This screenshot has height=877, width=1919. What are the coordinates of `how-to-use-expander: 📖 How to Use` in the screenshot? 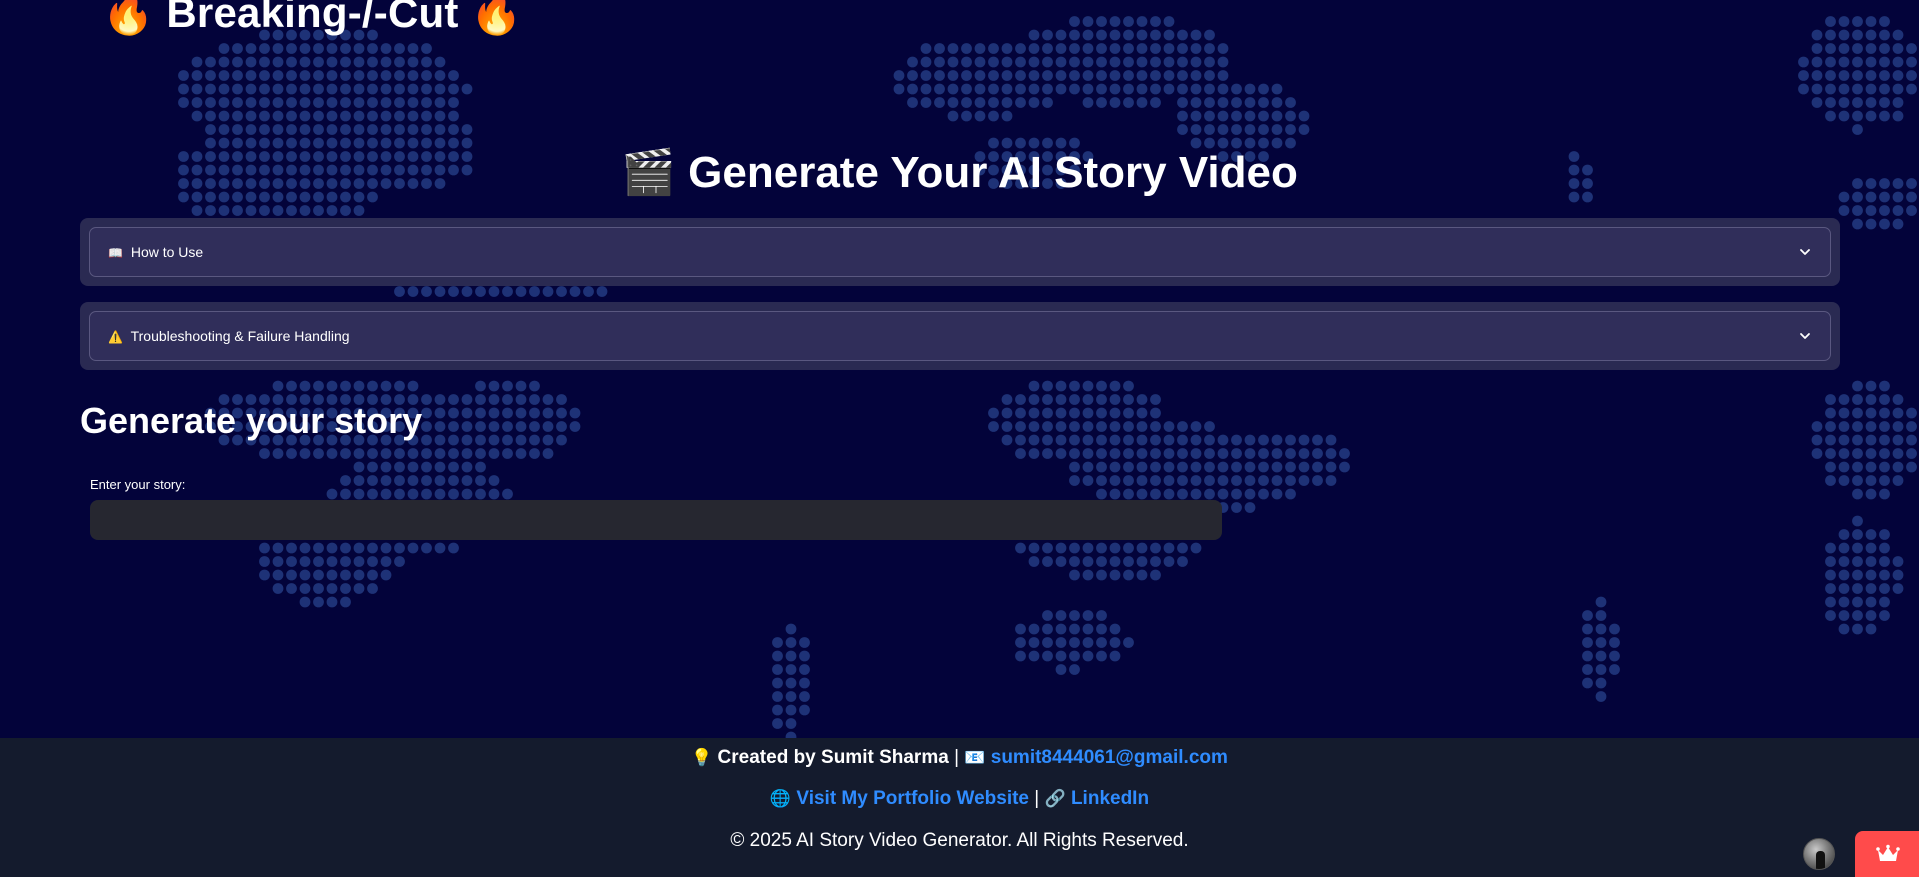 It's located at (960, 252).